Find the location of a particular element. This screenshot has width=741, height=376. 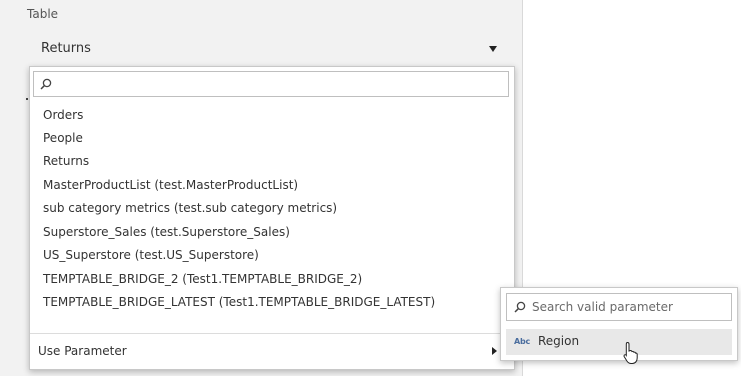

table-select-value: Returns is located at coordinates (66, 48).